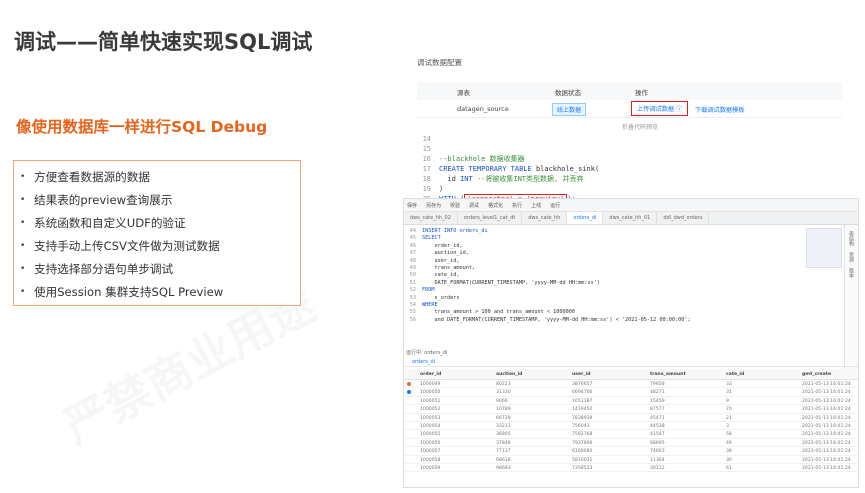 The width and height of the screenshot is (865, 493). Describe the element at coordinates (503, 384) in the screenshot. I see `table-cell: 80223` at that location.